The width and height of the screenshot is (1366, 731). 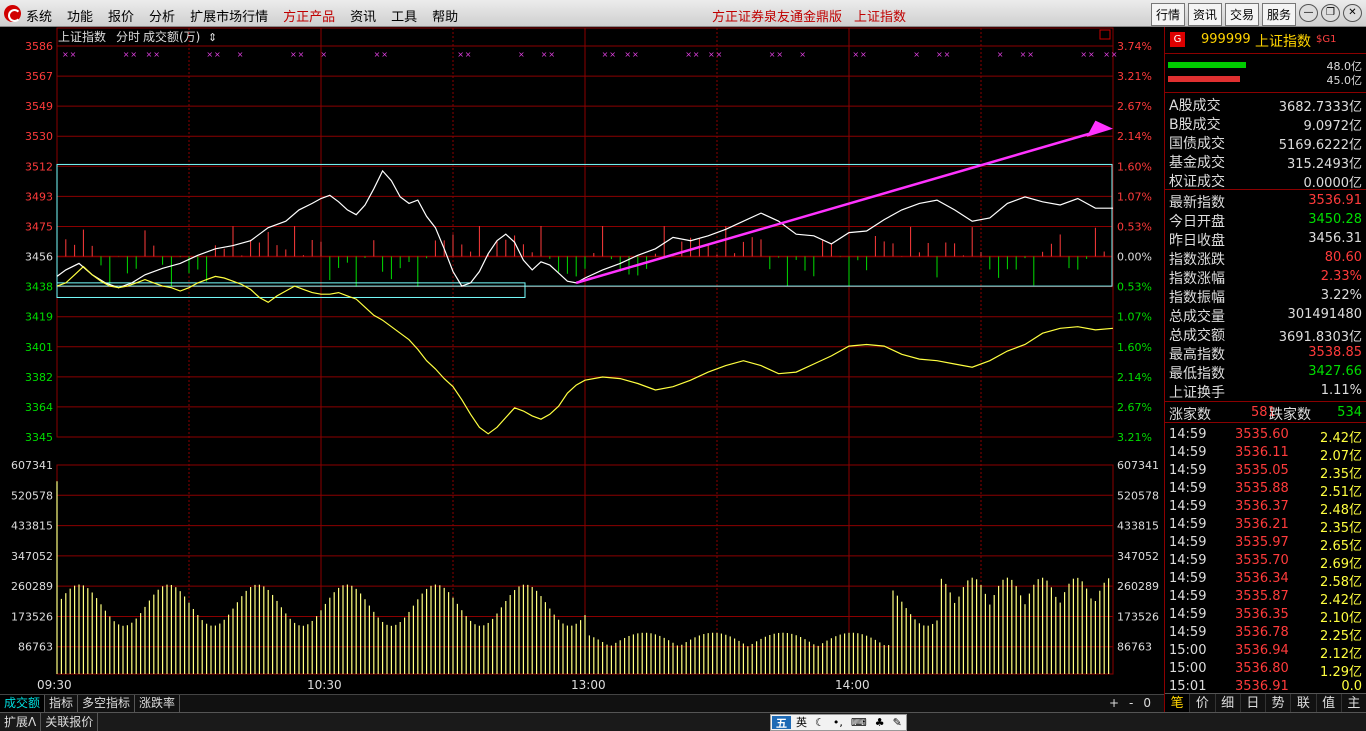 I want to click on stat-label: 指数涨跌, so click(x=1197, y=260).